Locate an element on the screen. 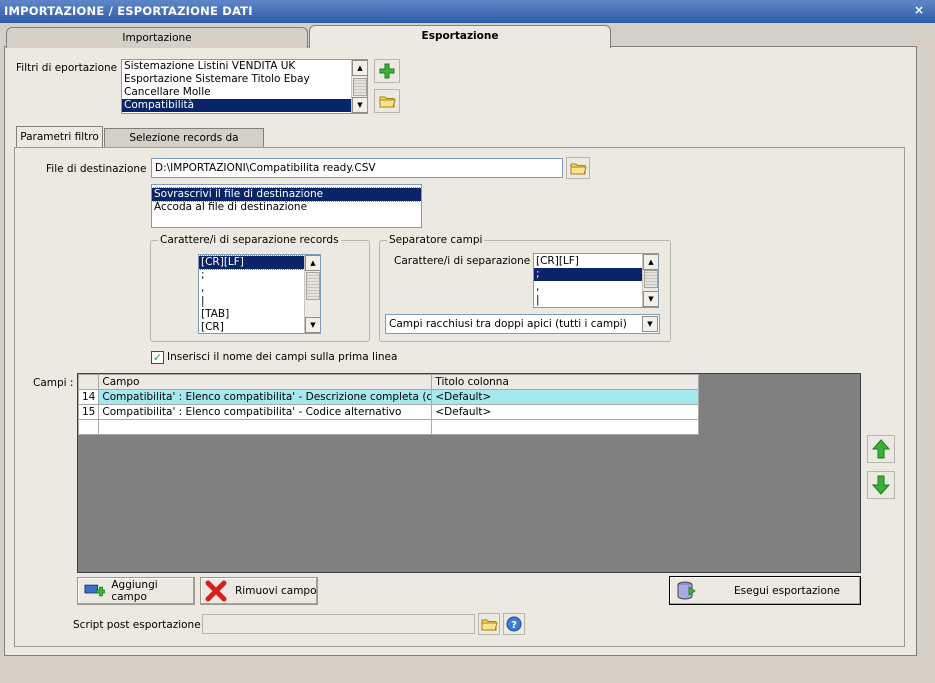 Image resolution: width=935 pixels, height=683 pixels. write-mode-append: Accoda al file di destinazione is located at coordinates (286, 207).